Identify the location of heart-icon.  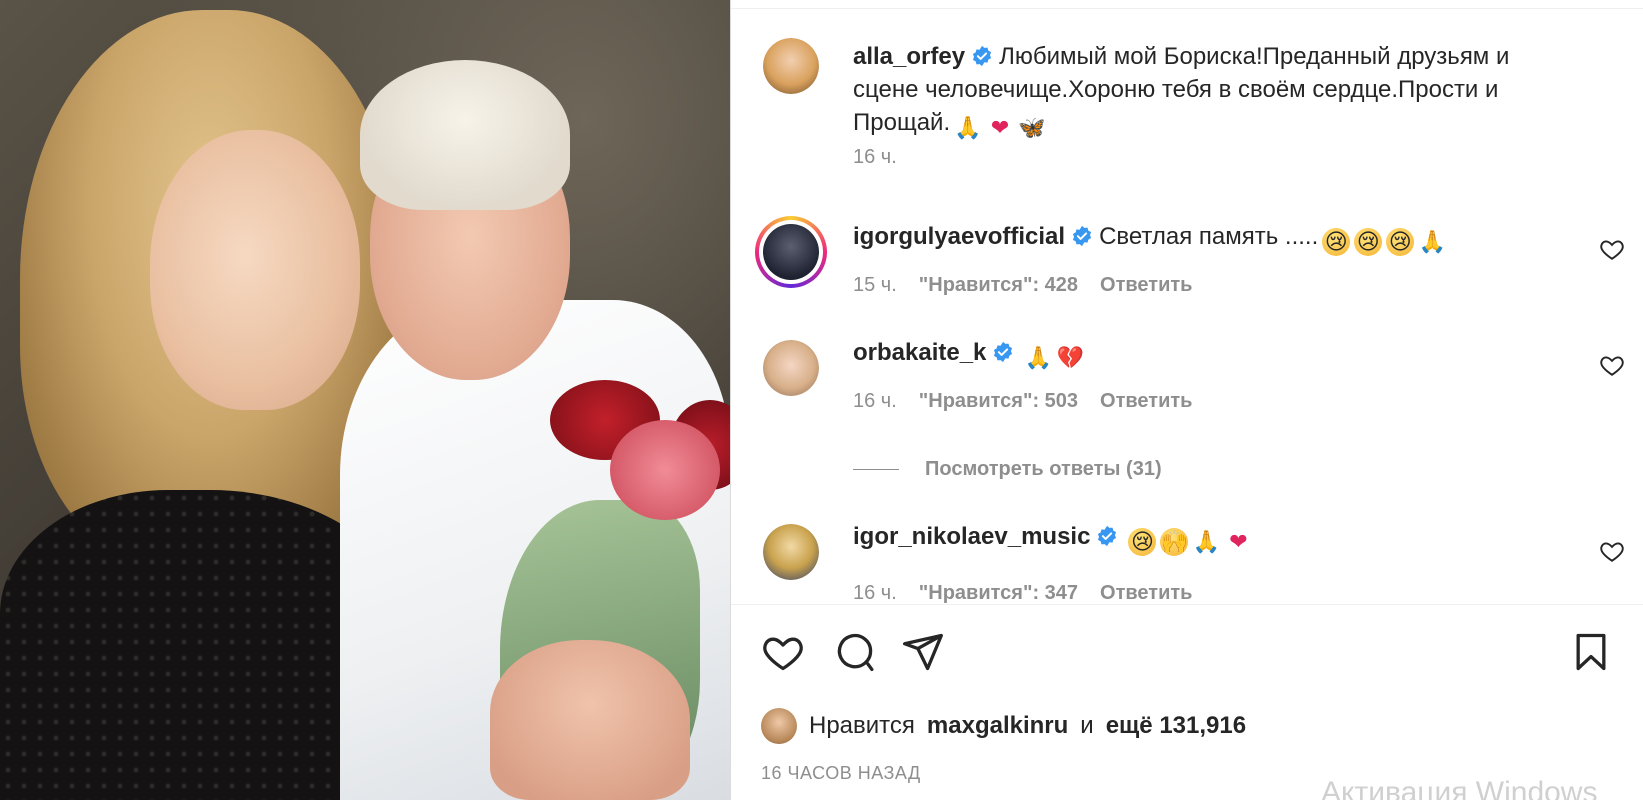
(783, 652).